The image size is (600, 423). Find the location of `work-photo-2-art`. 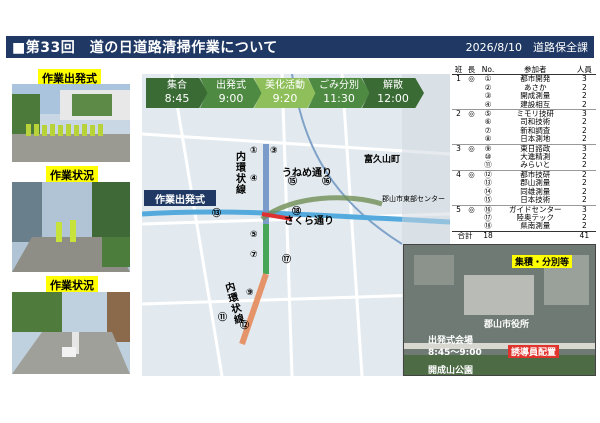

work-photo-2-art is located at coordinates (71, 333).